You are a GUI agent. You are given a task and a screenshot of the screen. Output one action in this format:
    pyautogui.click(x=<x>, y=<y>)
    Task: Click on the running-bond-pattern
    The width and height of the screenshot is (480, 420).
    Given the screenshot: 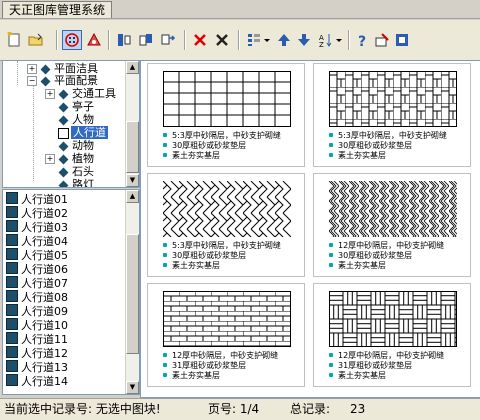 What is the action you would take?
    pyautogui.click(x=227, y=319)
    